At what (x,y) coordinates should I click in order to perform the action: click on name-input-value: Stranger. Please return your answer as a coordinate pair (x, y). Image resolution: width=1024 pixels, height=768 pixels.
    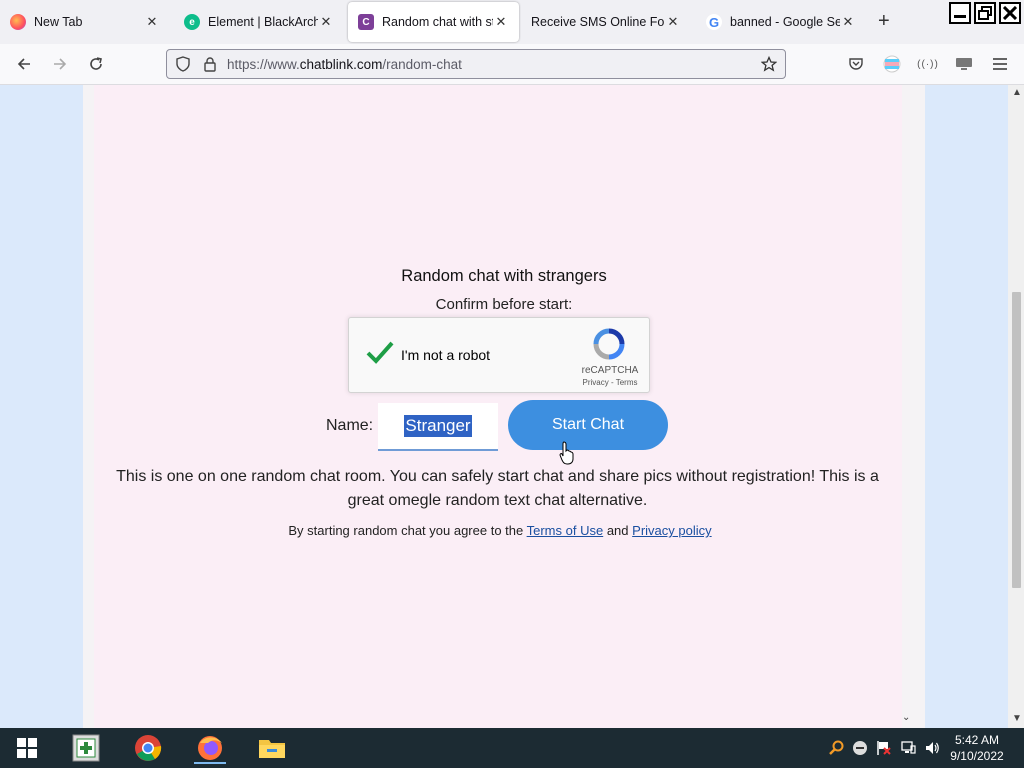
    Looking at the image, I should click on (438, 426).